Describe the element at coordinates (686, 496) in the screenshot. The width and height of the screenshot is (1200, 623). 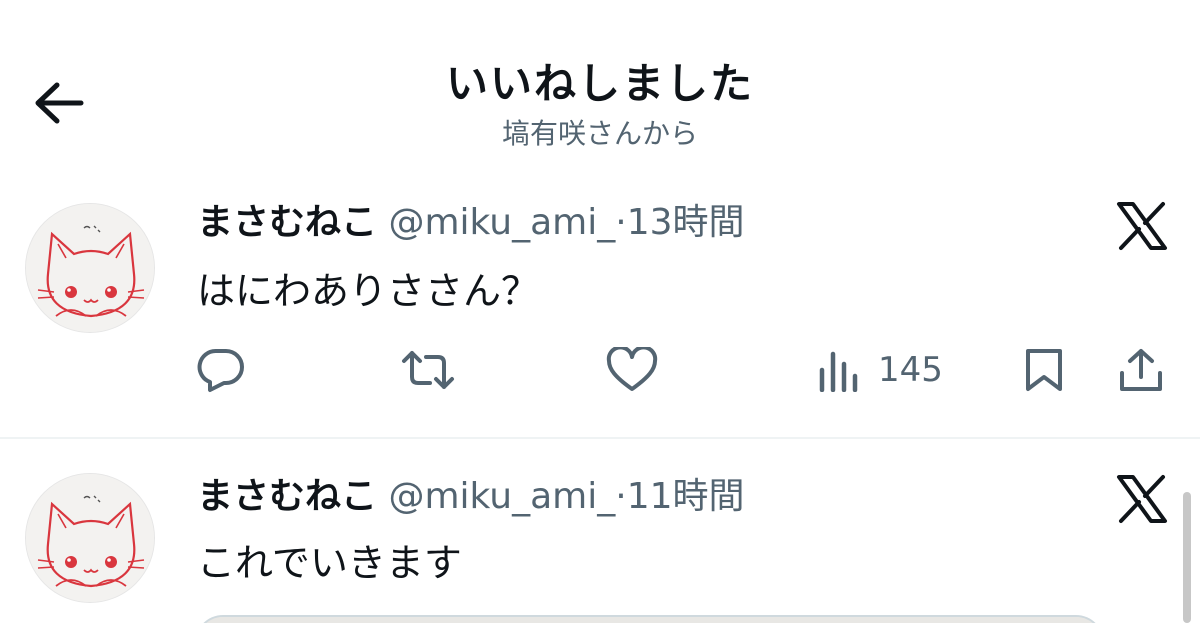
I see `timestamp: 11時間` at that location.